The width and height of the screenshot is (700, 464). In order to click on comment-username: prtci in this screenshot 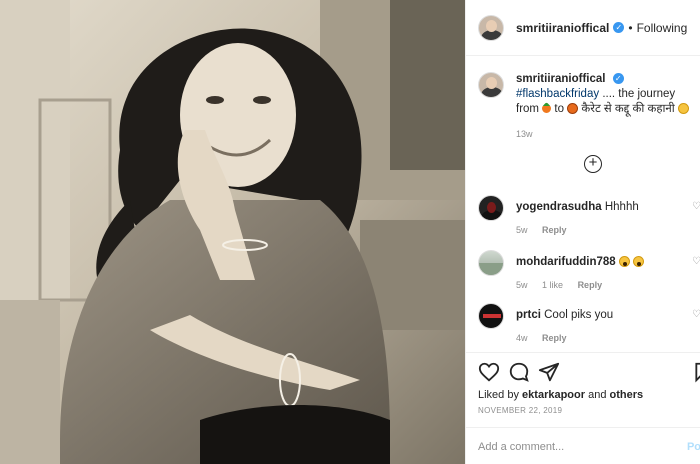, I will do `click(528, 315)`.